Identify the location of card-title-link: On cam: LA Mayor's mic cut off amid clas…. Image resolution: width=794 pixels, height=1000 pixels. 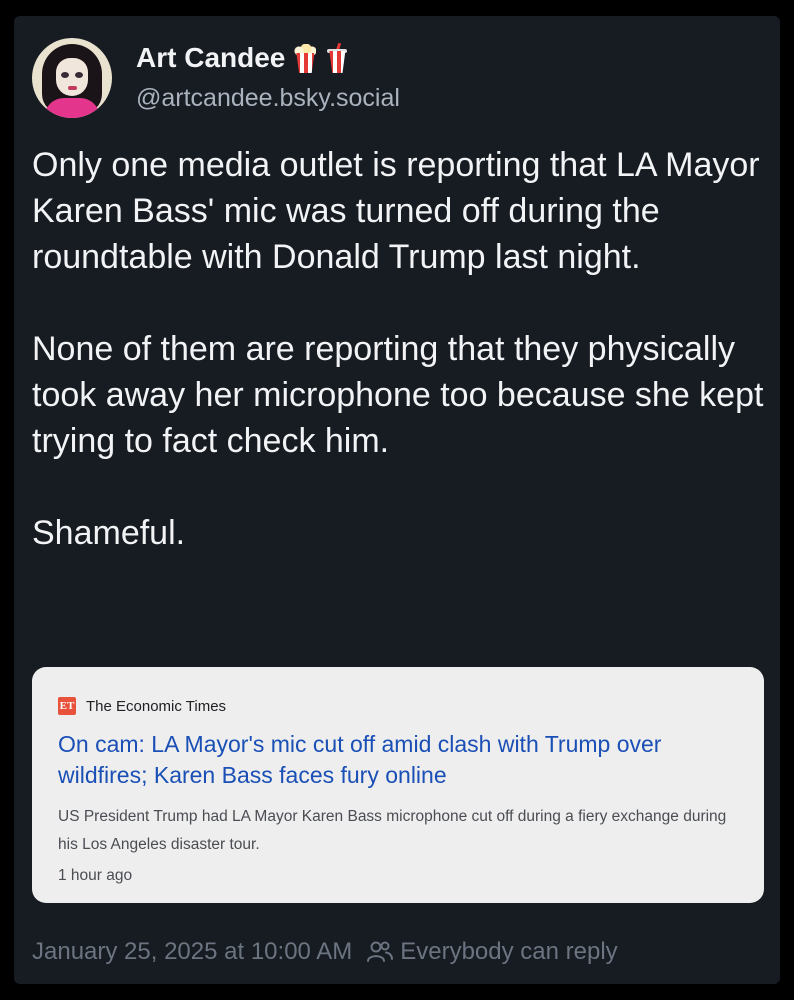
(403, 760).